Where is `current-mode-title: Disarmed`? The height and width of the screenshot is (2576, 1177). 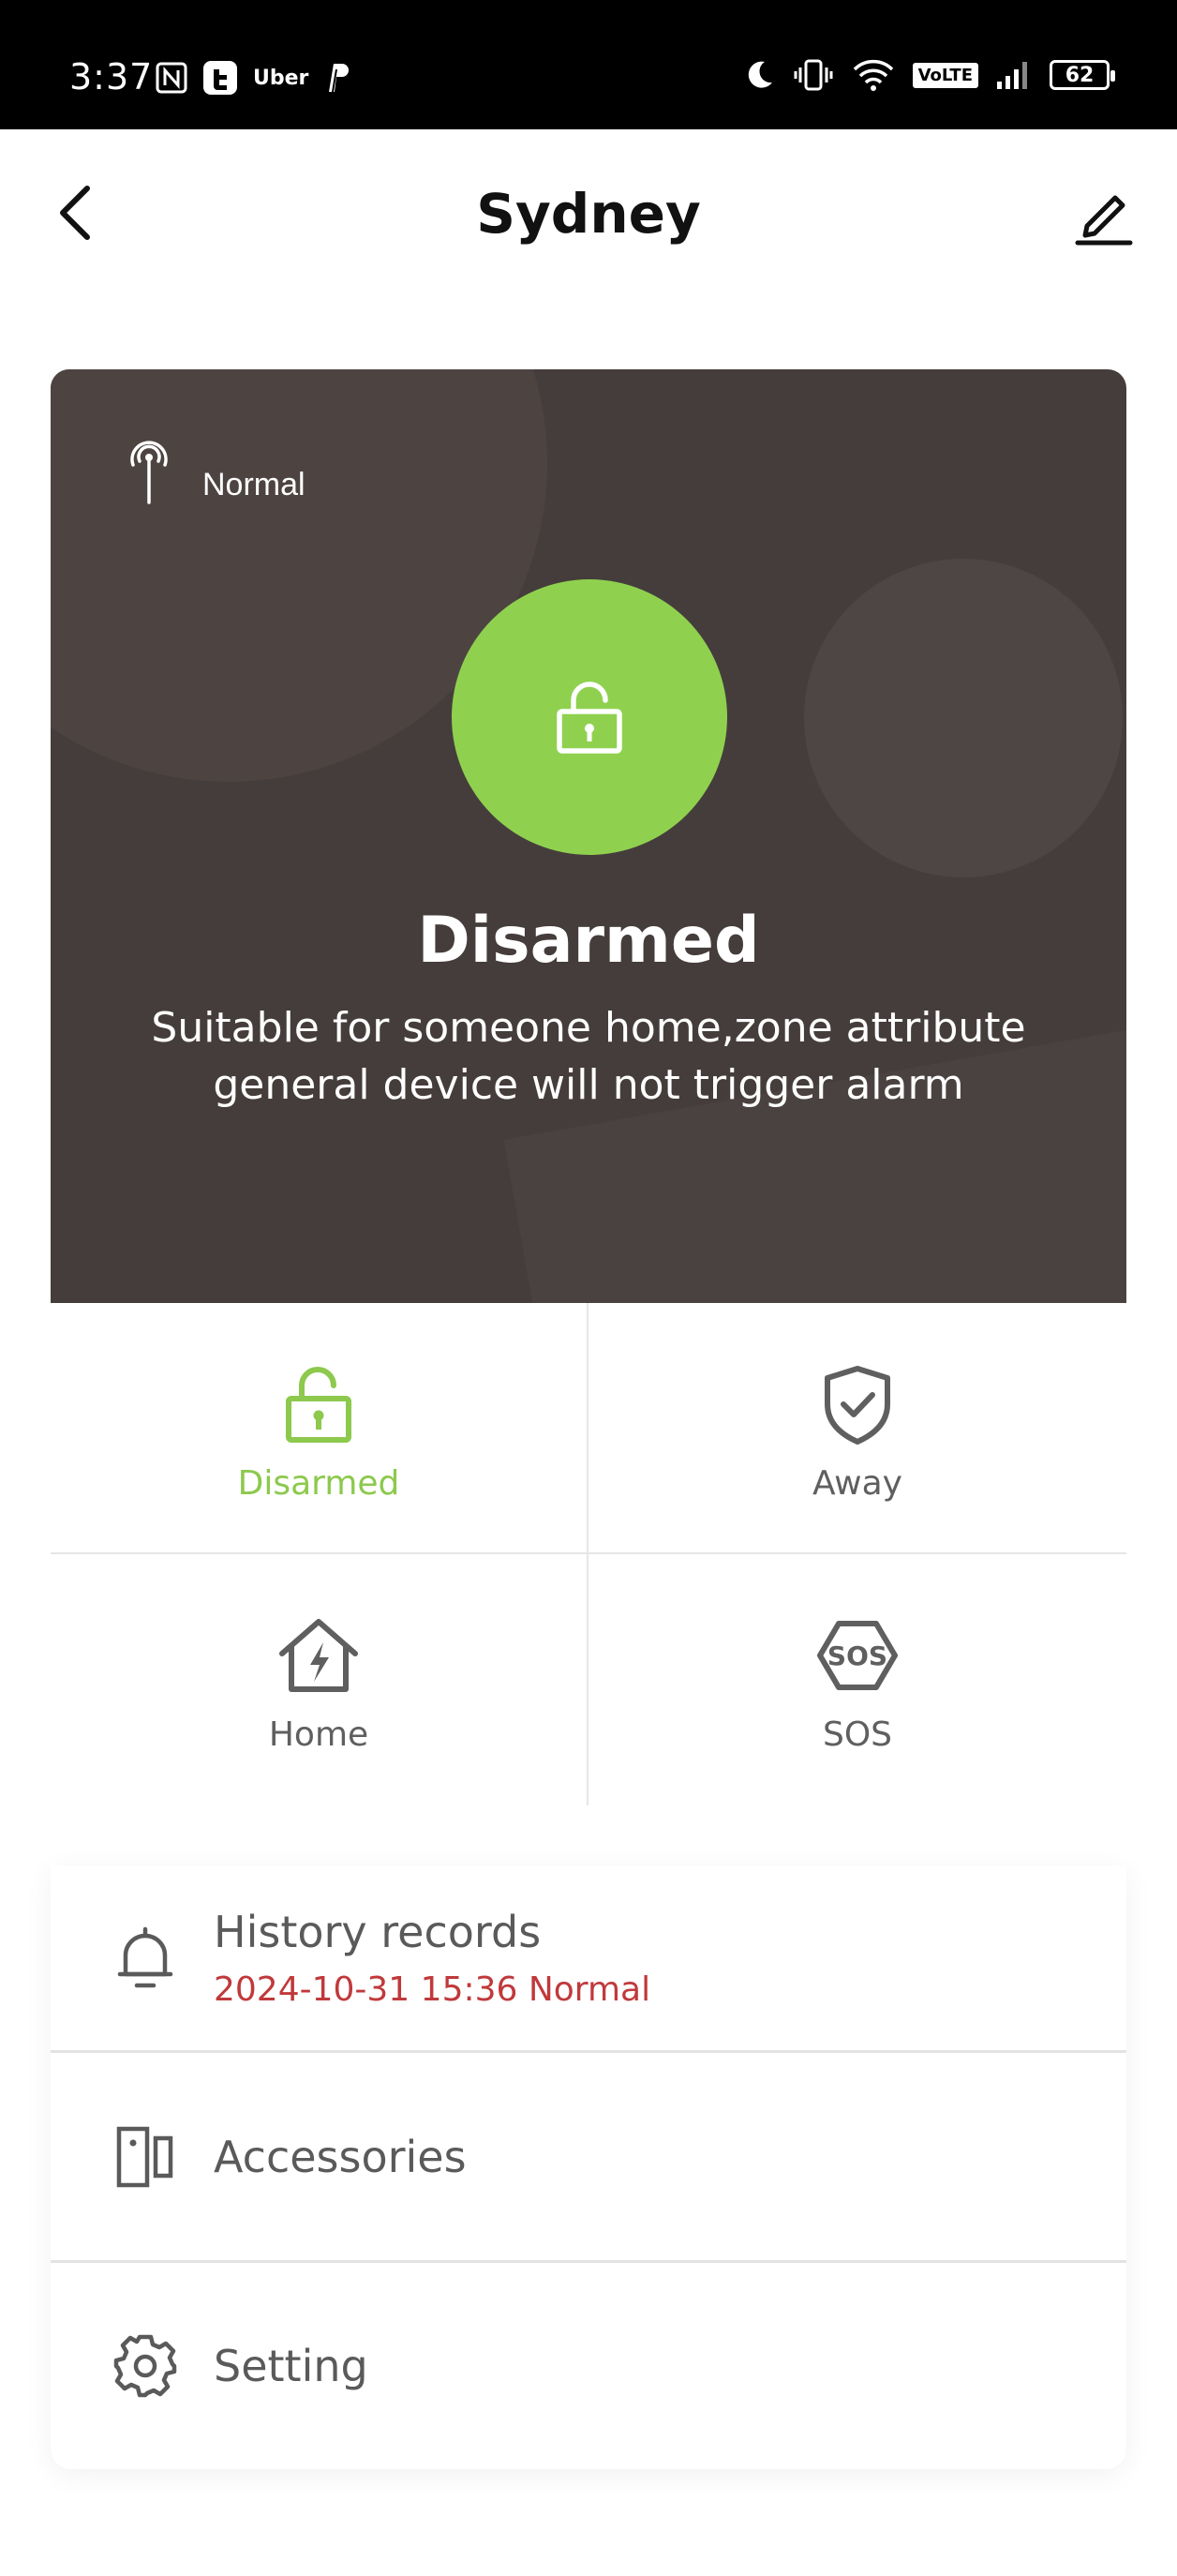
current-mode-title: Disarmed is located at coordinates (588, 941).